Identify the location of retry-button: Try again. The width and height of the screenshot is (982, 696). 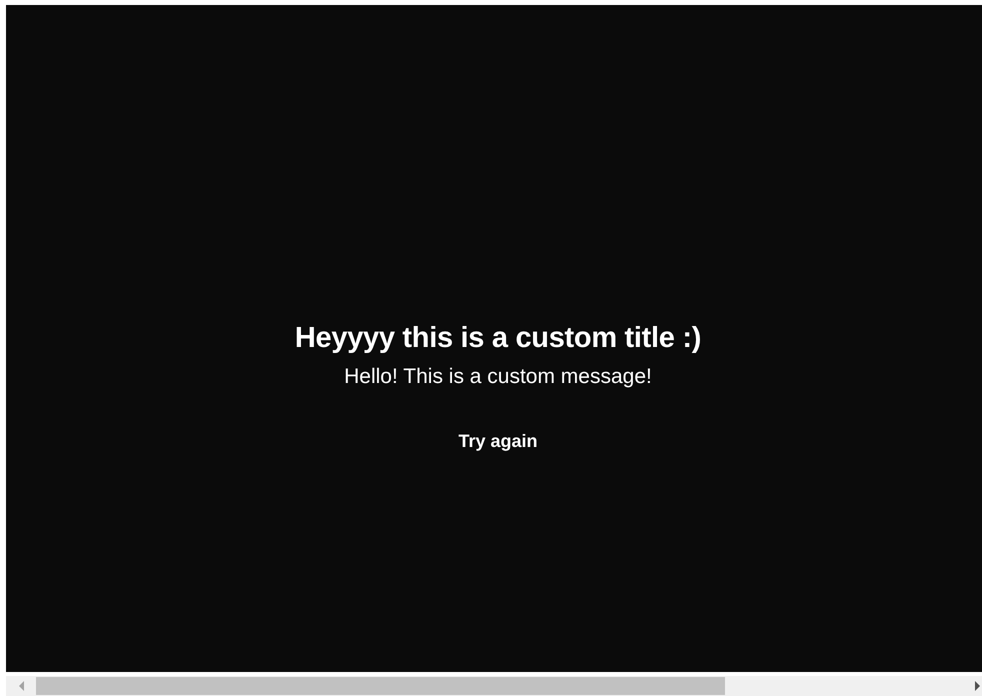
(498, 441).